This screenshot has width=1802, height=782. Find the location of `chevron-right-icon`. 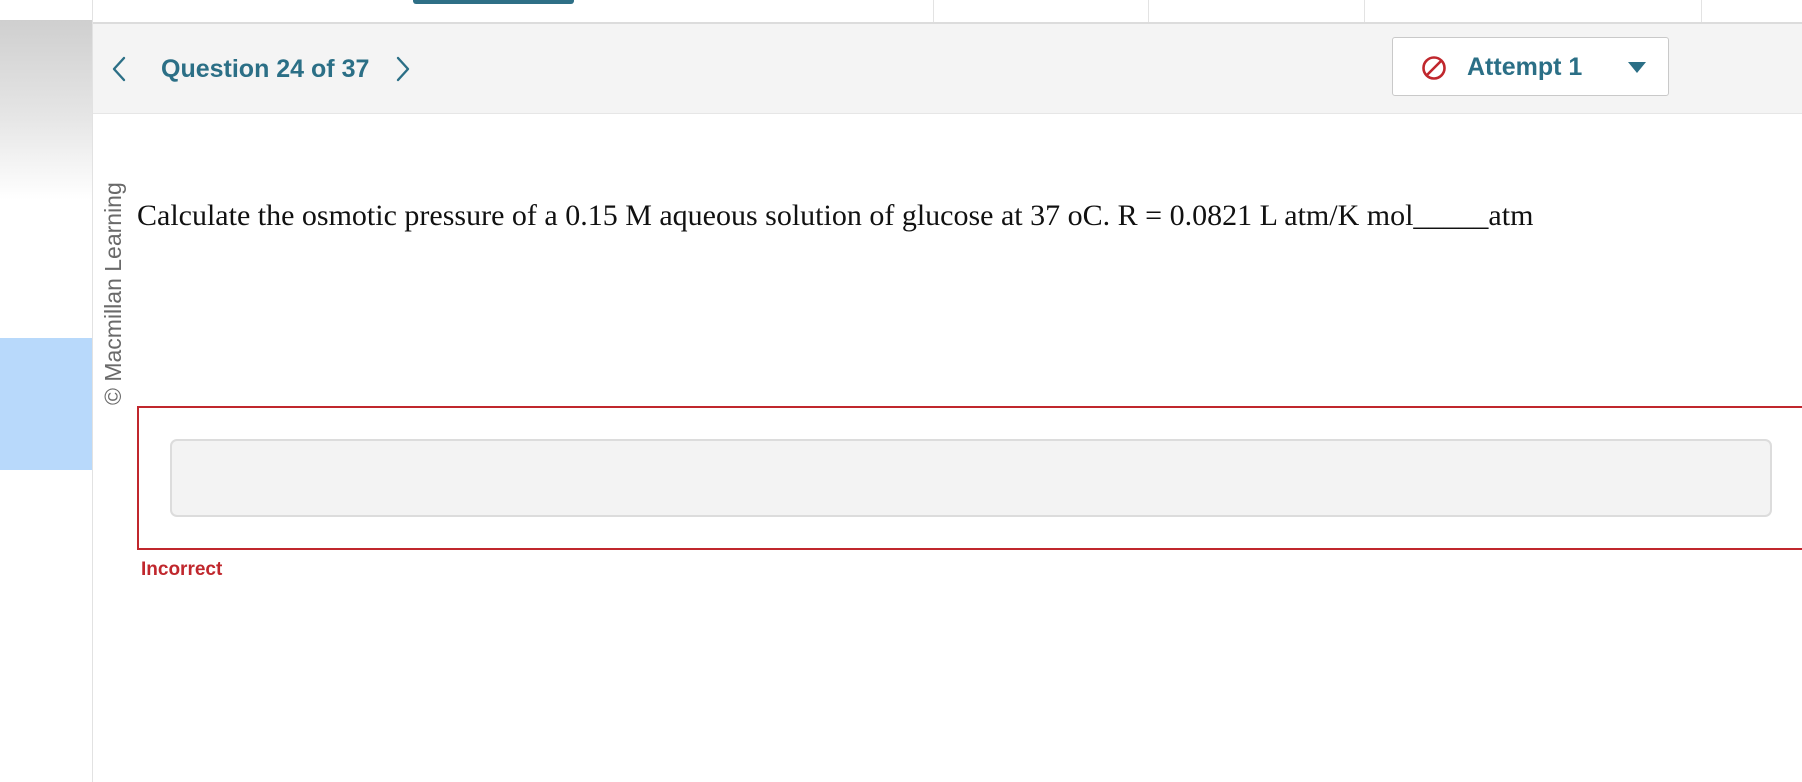

chevron-right-icon is located at coordinates (403, 69).